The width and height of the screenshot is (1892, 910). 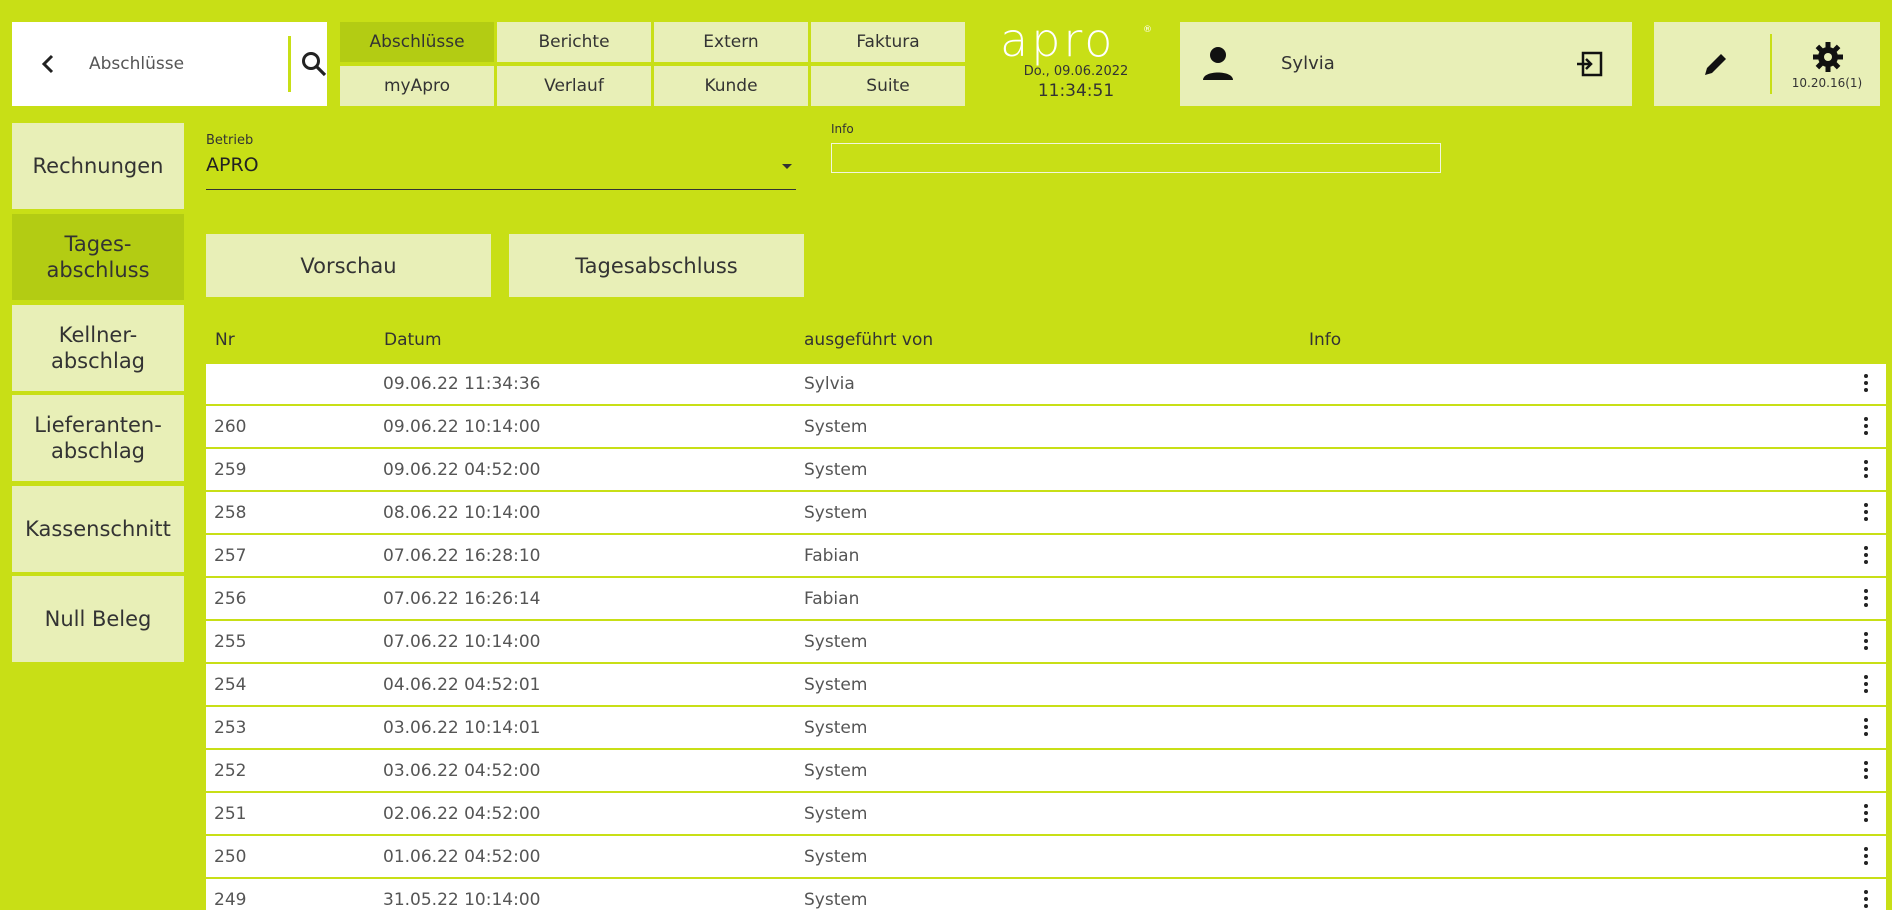 What do you see at coordinates (731, 42) in the screenshot?
I see `menu-extern: Extern` at bounding box center [731, 42].